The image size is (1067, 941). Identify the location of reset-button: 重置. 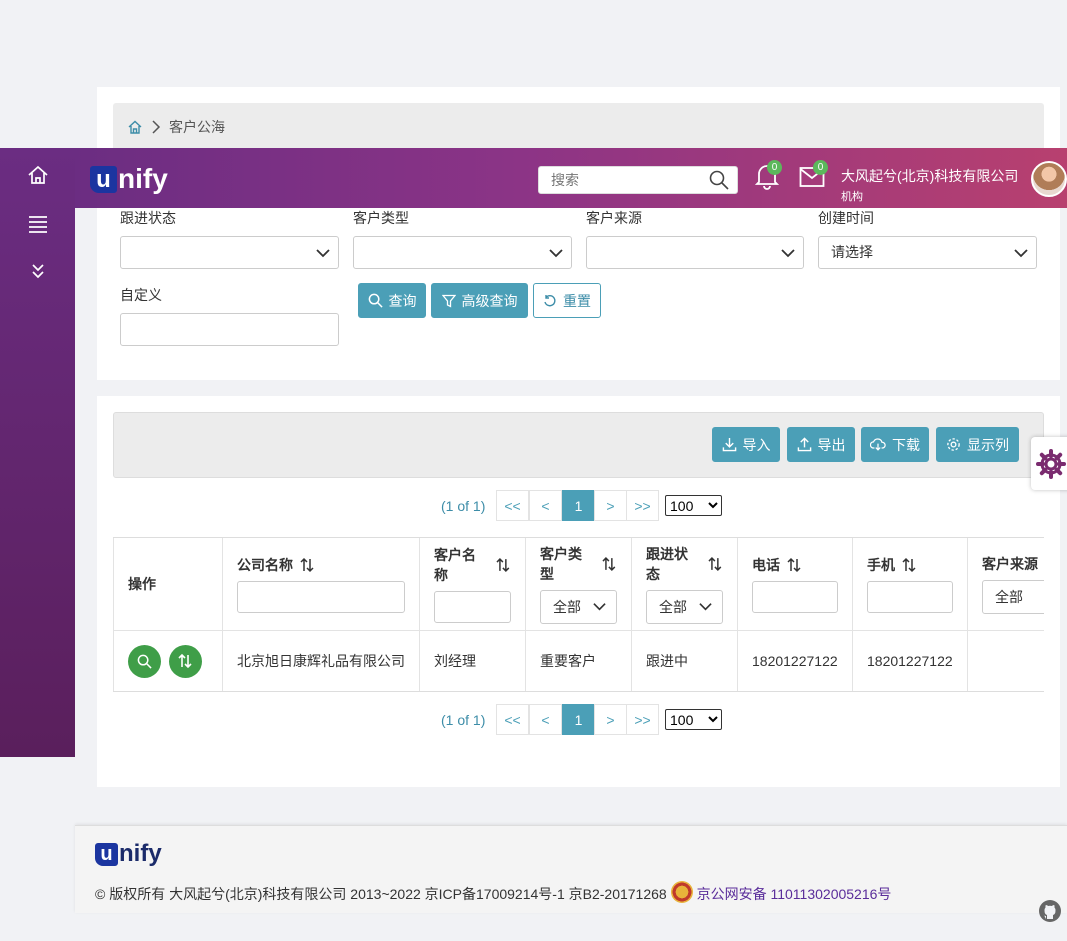
(567, 300).